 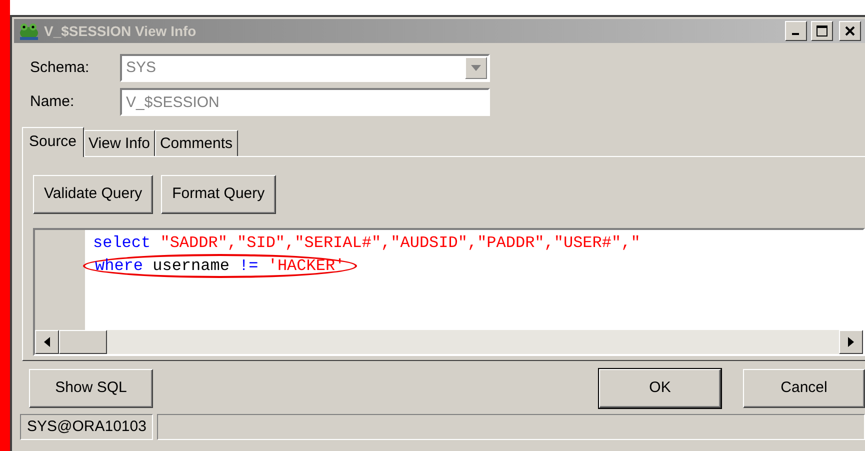 What do you see at coordinates (121, 31) in the screenshot?
I see `window-title: V_$SESSION View Info` at bounding box center [121, 31].